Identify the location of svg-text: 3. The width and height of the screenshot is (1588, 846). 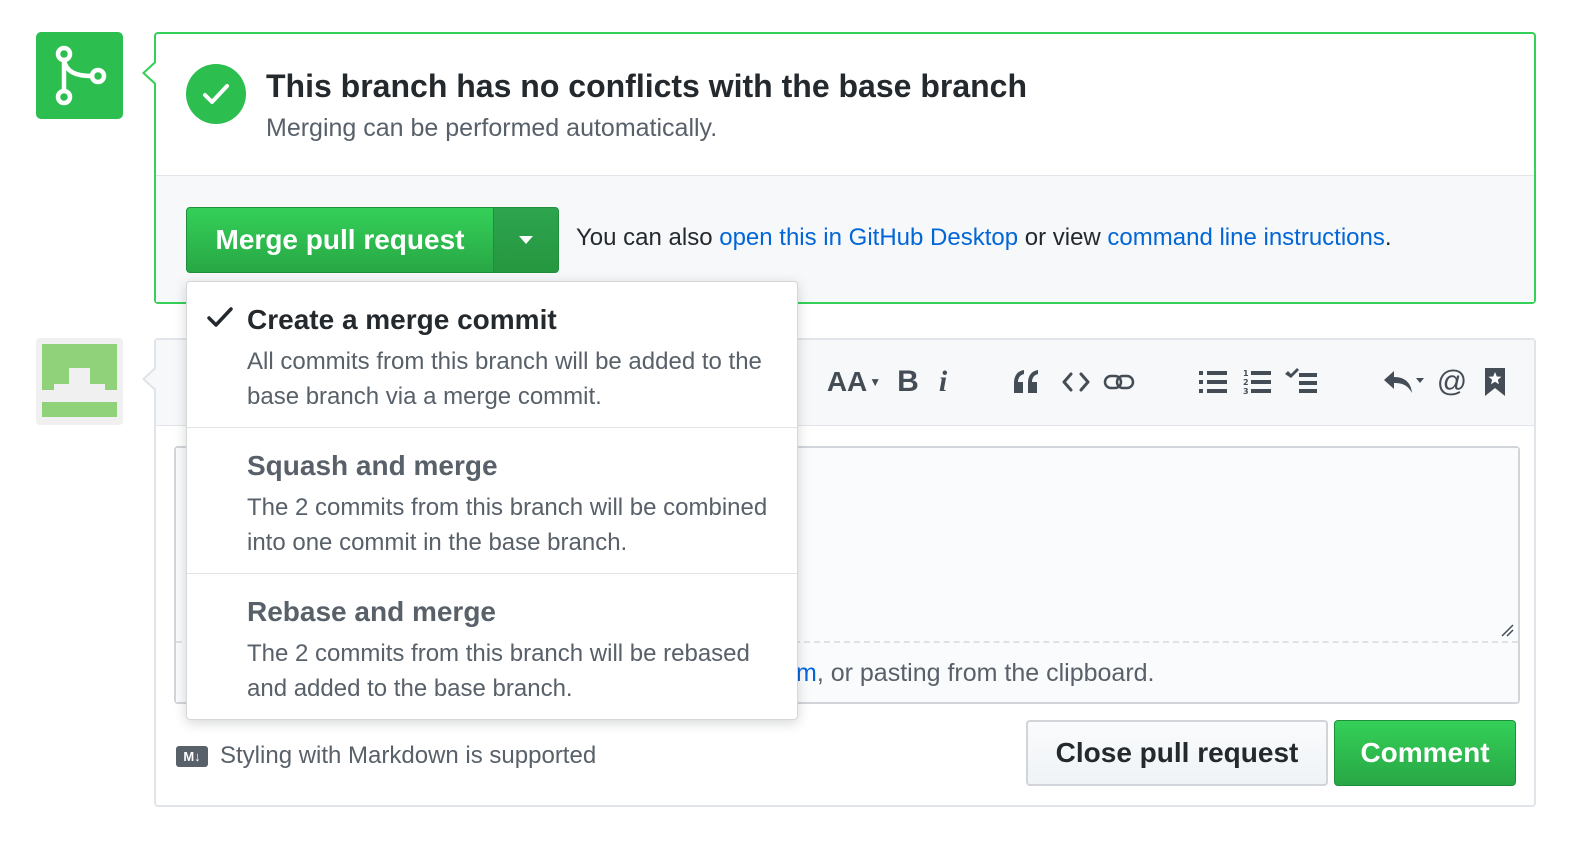
(1246, 391).